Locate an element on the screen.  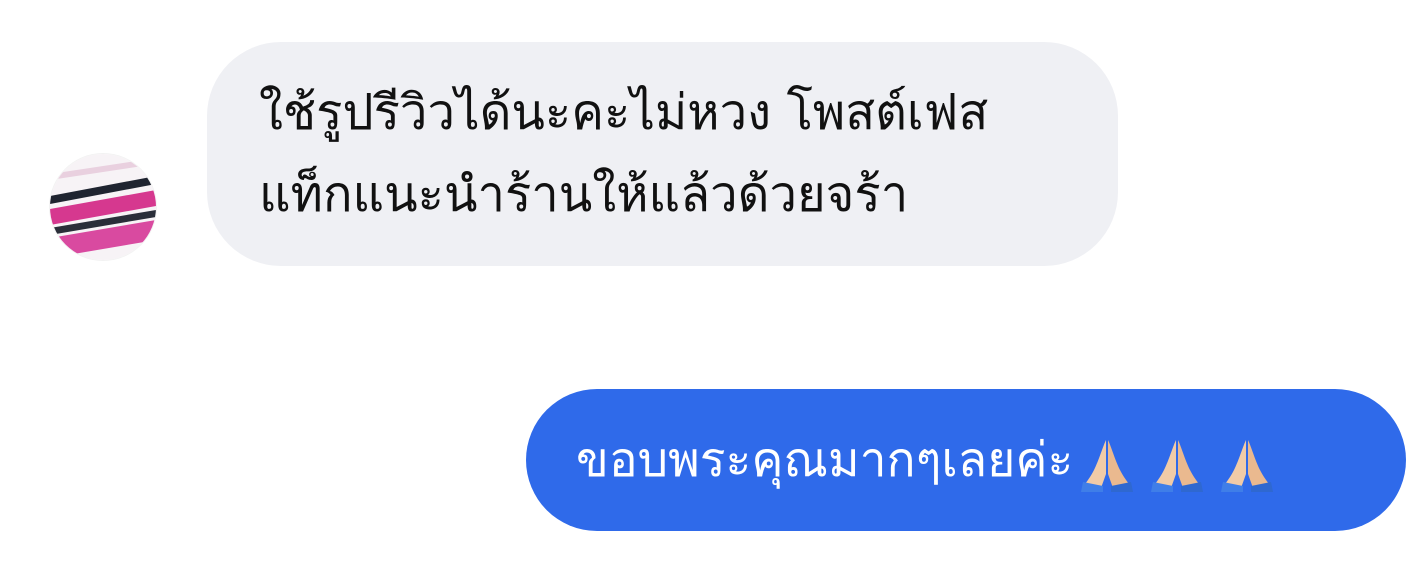
sent-message-text: ขอบพระคุณมากๆเลยค่ะ is located at coordinates (825, 460).